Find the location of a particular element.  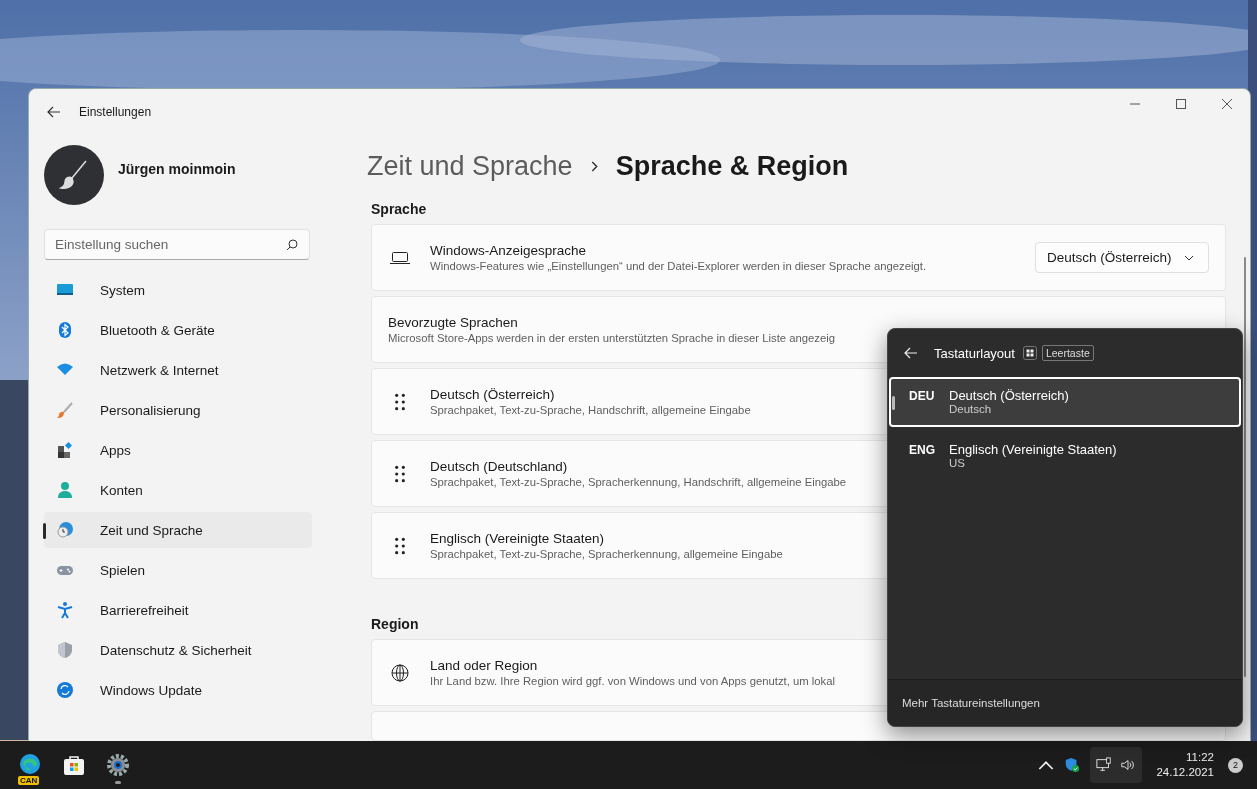

page-title: Sprache & Region is located at coordinates (732, 166).